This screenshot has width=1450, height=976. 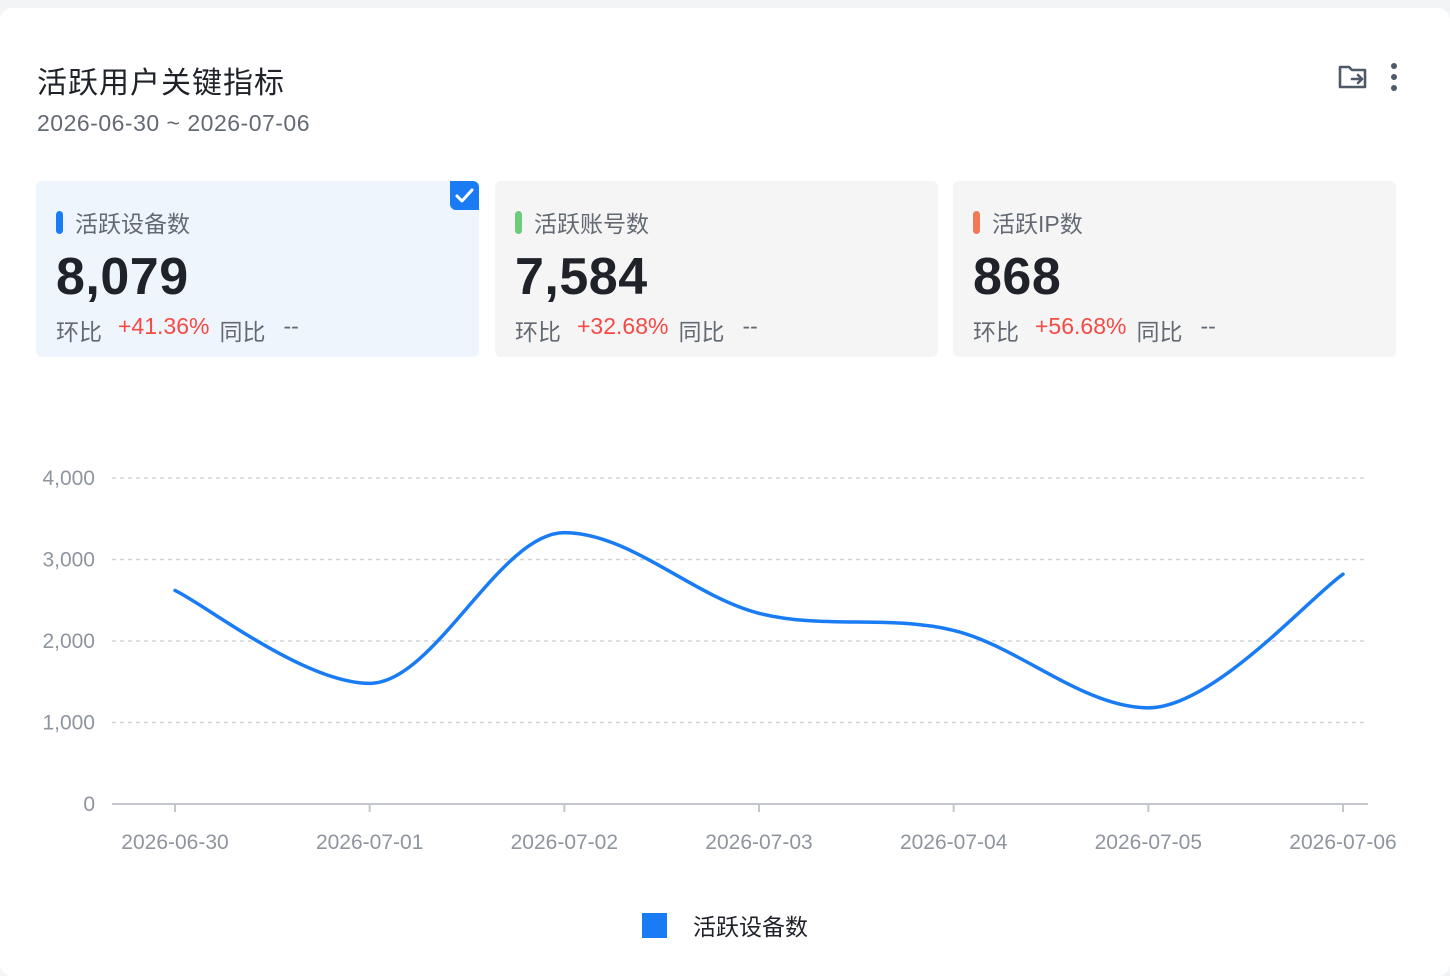 I want to click on x-tick-label: 2026-07-06, so click(x=1342, y=842).